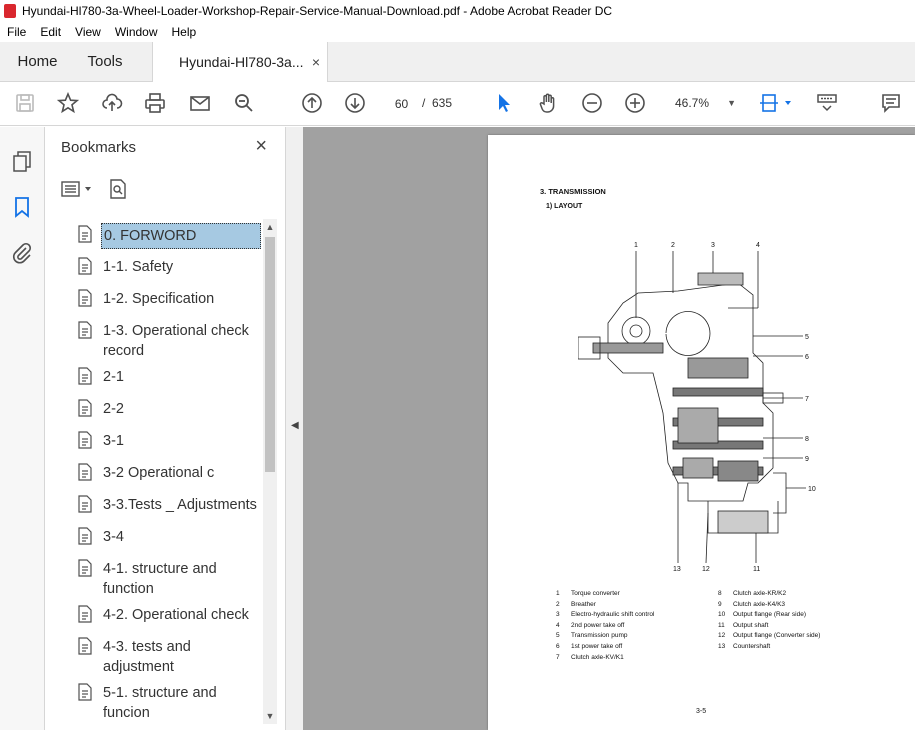  What do you see at coordinates (743, 625) in the screenshot?
I see `legend-row: 11 Output shaft` at bounding box center [743, 625].